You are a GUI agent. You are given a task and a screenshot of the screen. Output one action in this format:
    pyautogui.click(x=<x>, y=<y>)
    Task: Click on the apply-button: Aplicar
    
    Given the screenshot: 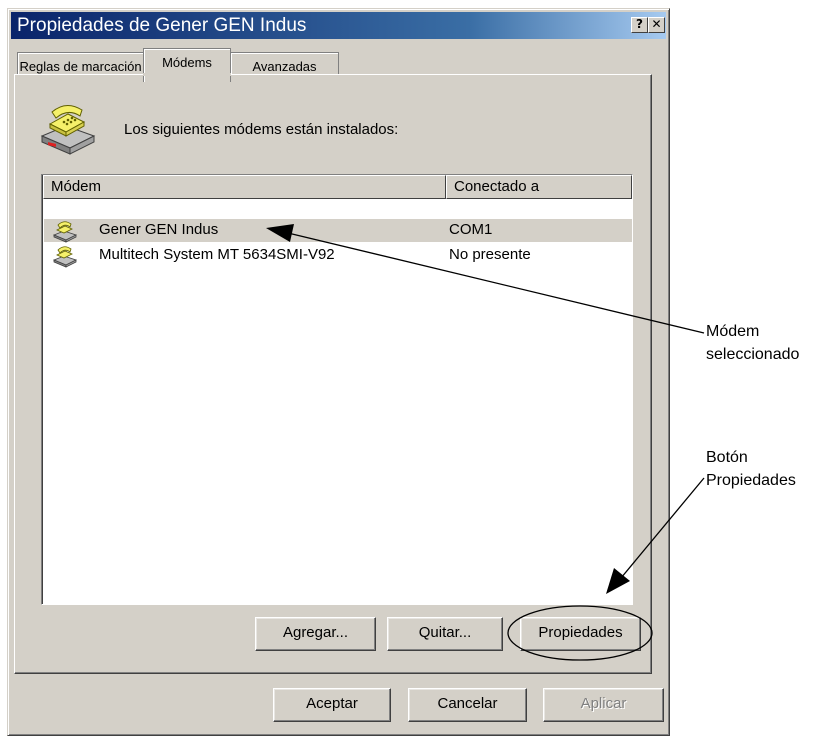 What is the action you would take?
    pyautogui.click(x=603, y=705)
    